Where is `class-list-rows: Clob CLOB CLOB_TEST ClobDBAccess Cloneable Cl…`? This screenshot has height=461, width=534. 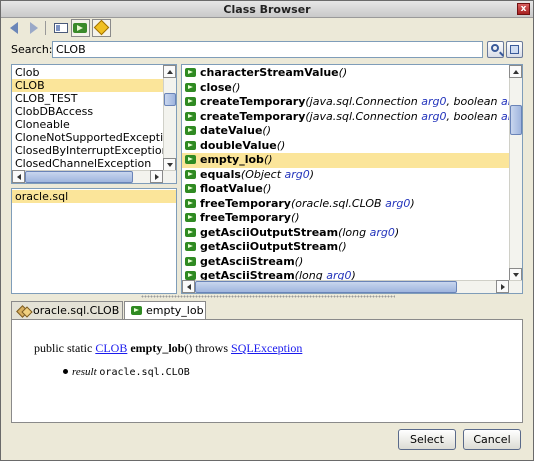 class-list-rows: Clob CLOB CLOB_TEST ClobDBAccess Cloneable Cl… is located at coordinates (94, 118).